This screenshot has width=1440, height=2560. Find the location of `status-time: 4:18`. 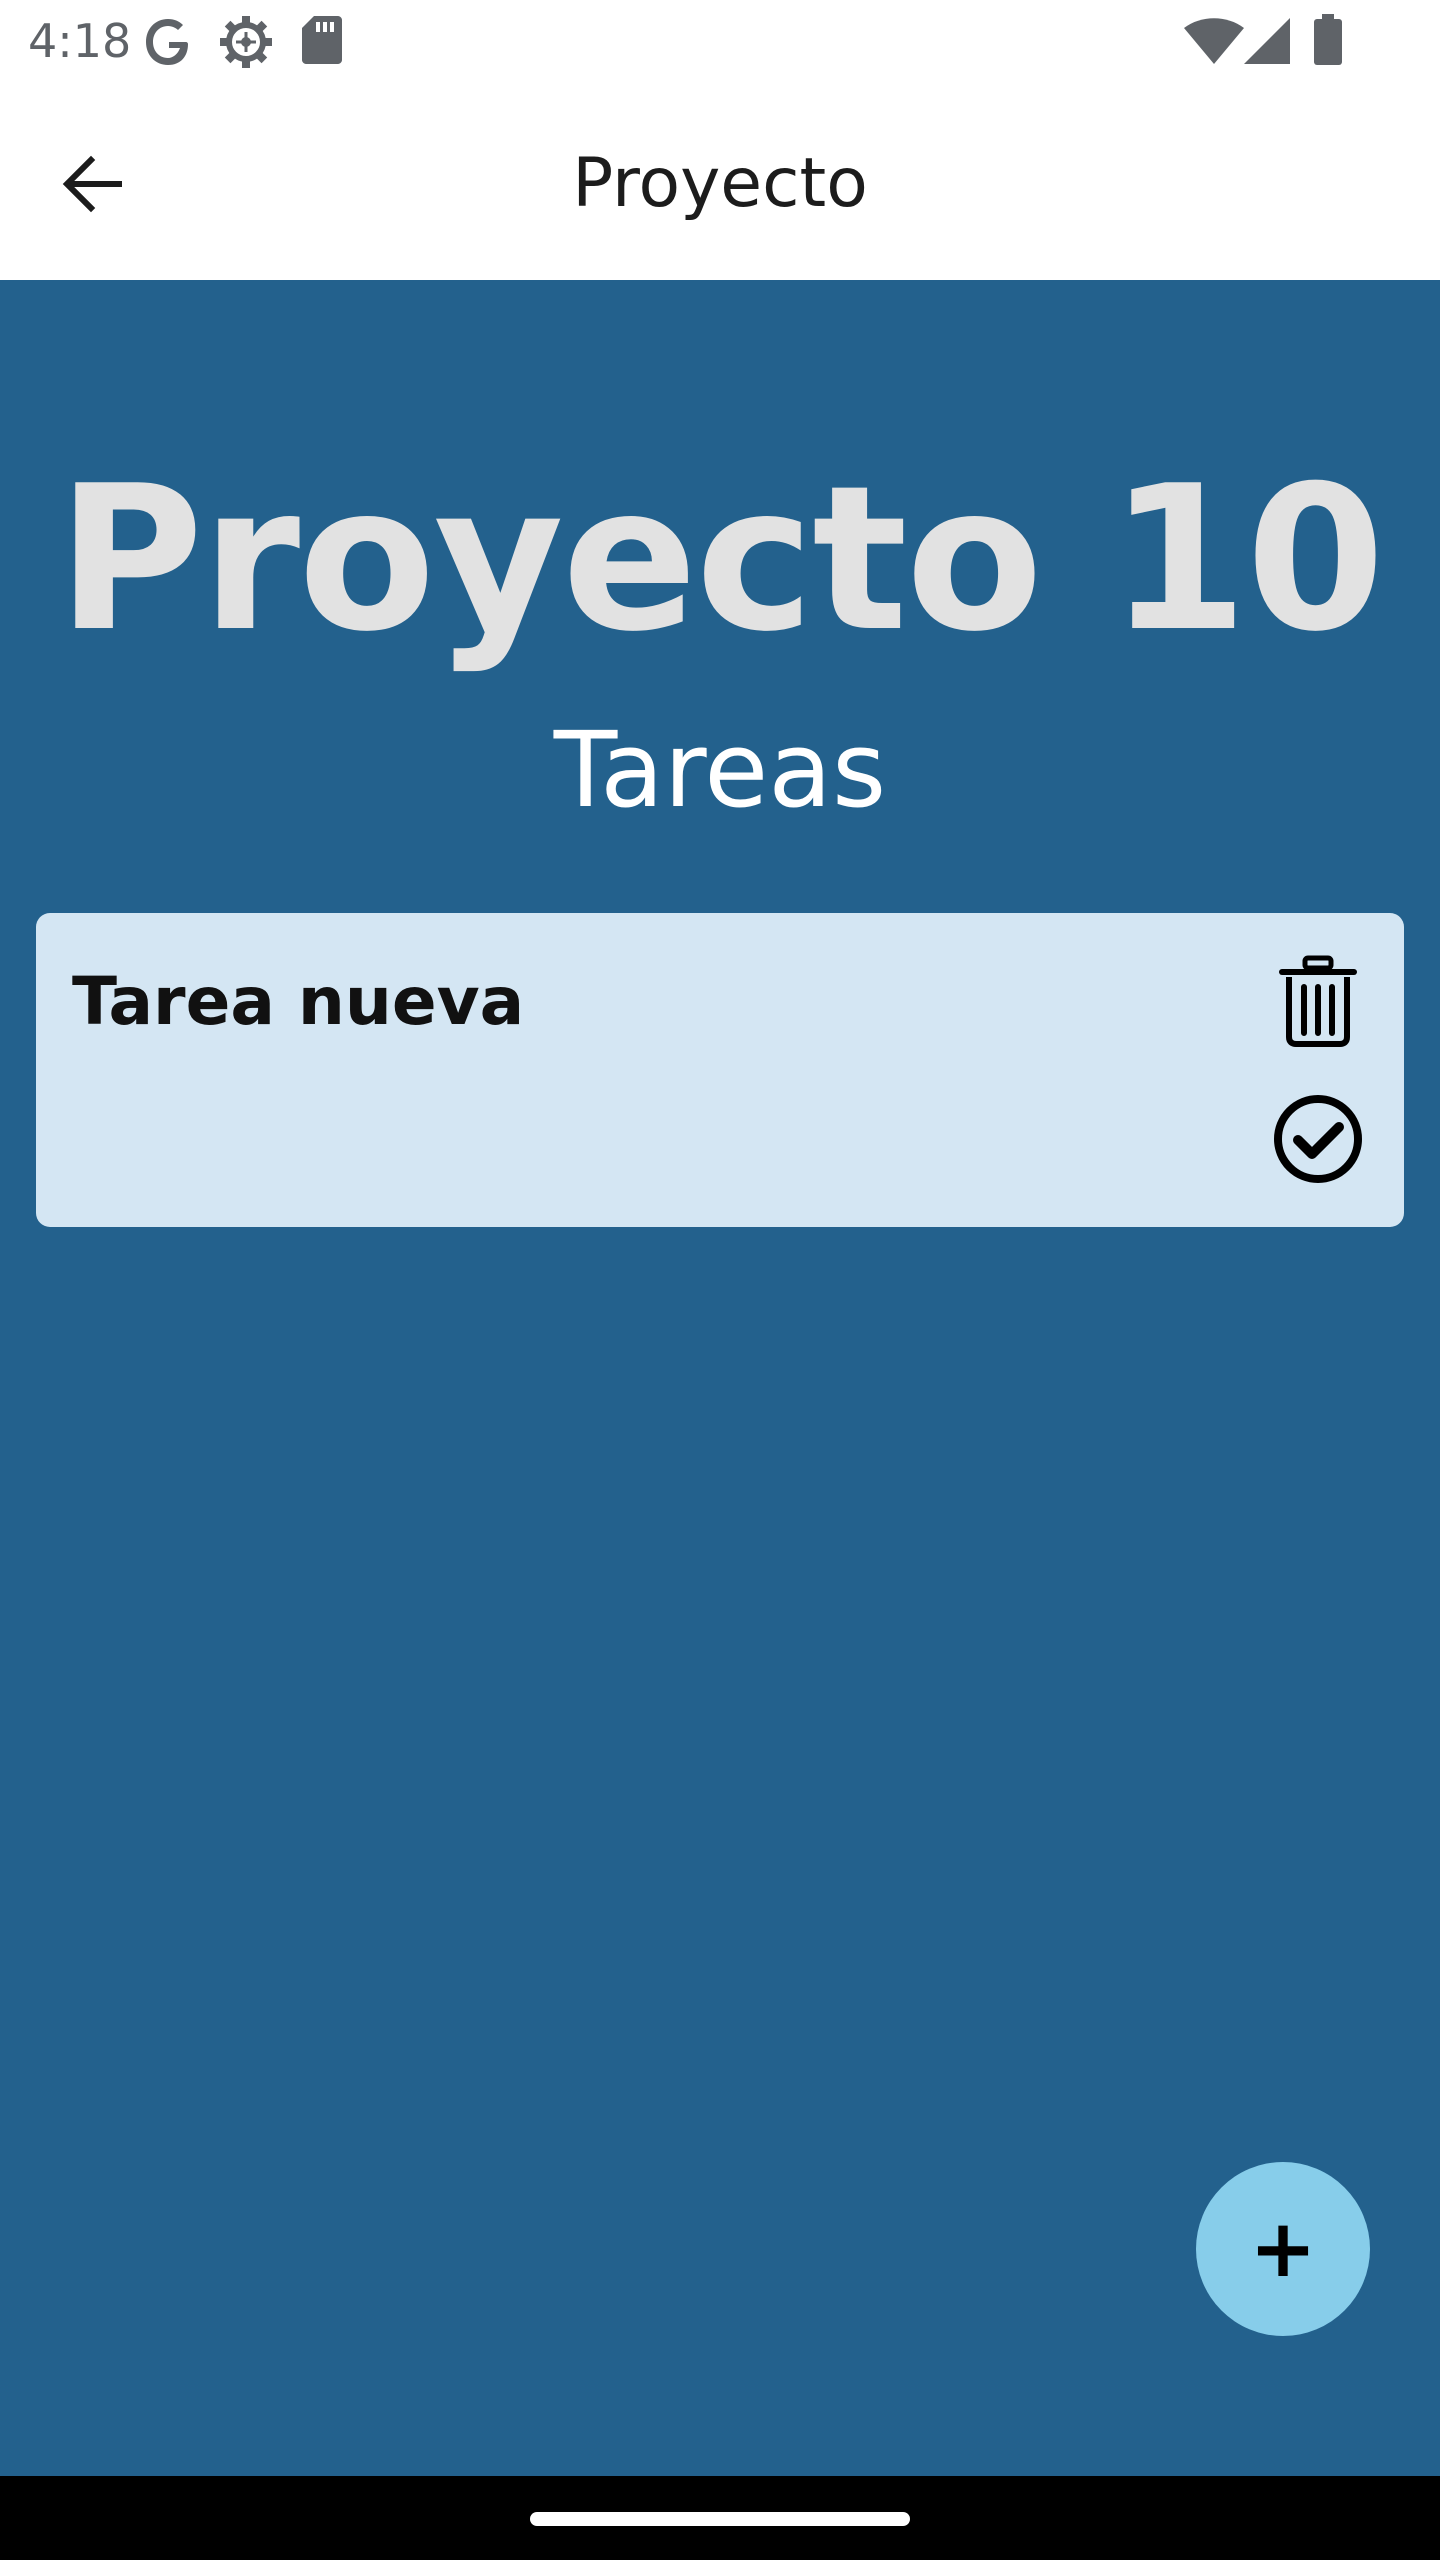

status-time: 4:18 is located at coordinates (80, 41).